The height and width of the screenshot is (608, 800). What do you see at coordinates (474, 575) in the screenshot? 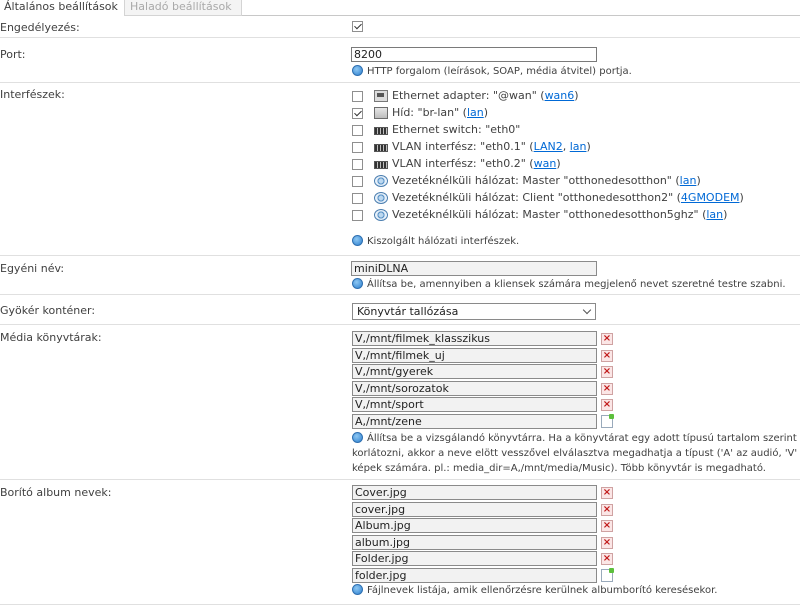
I see `album-art-row-input: folder.jpg` at bounding box center [474, 575].